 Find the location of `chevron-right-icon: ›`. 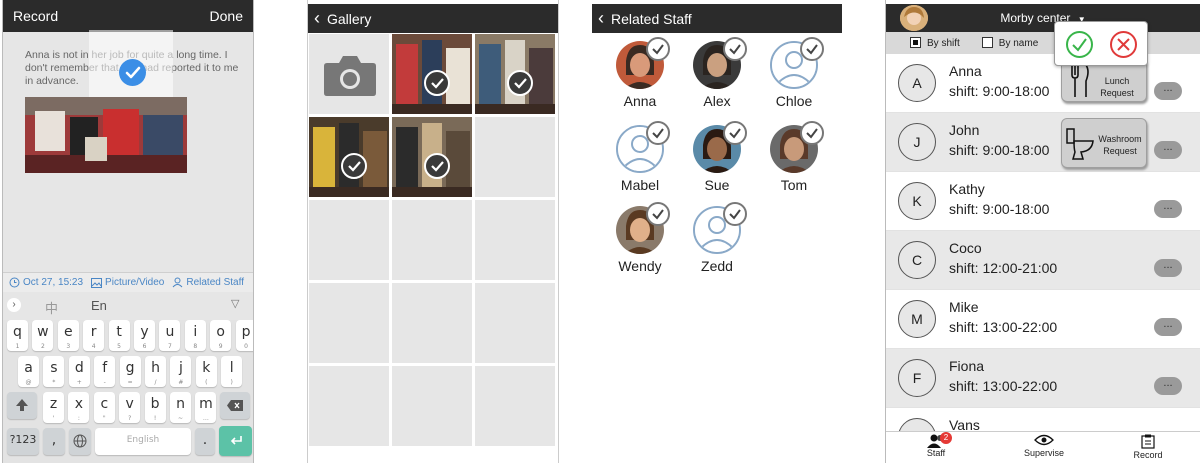

chevron-right-icon: › is located at coordinates (14, 305).